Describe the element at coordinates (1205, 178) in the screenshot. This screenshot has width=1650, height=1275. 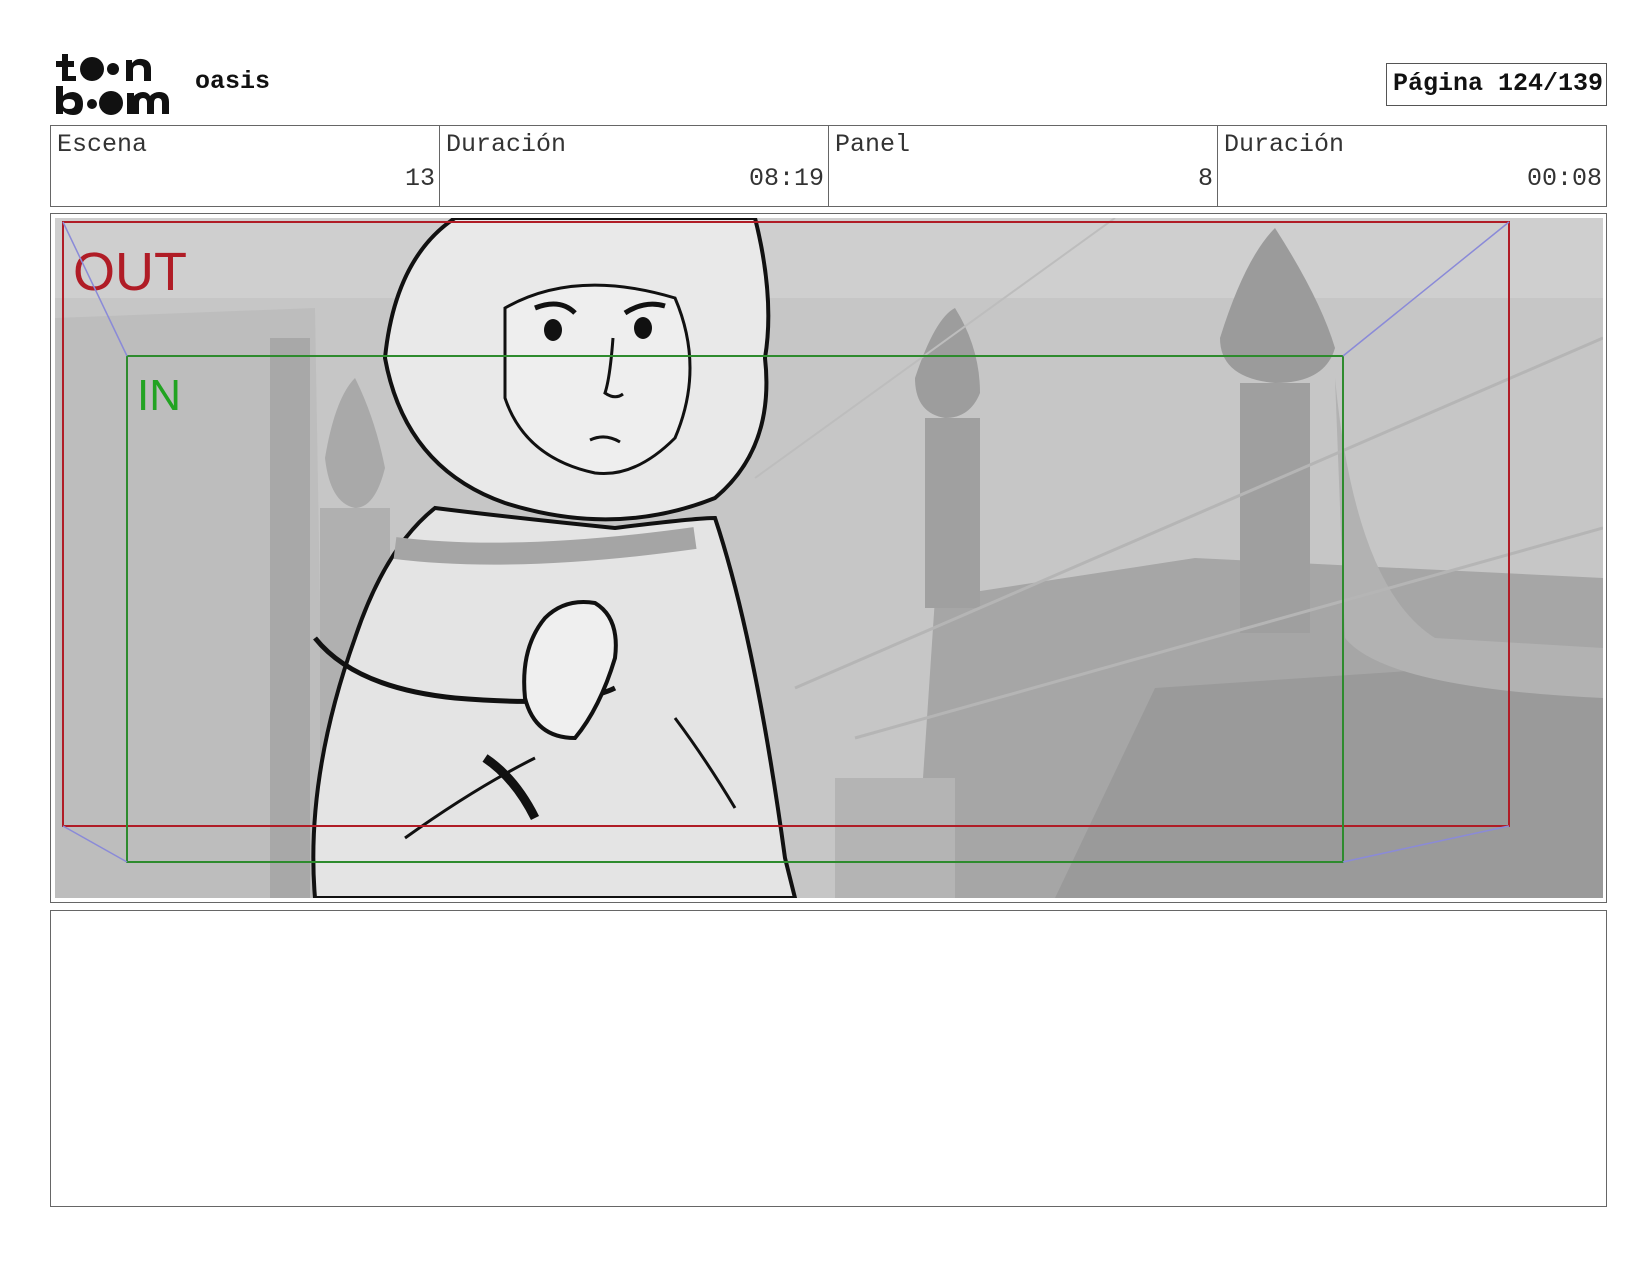
I see `panel-value: 8` at that location.